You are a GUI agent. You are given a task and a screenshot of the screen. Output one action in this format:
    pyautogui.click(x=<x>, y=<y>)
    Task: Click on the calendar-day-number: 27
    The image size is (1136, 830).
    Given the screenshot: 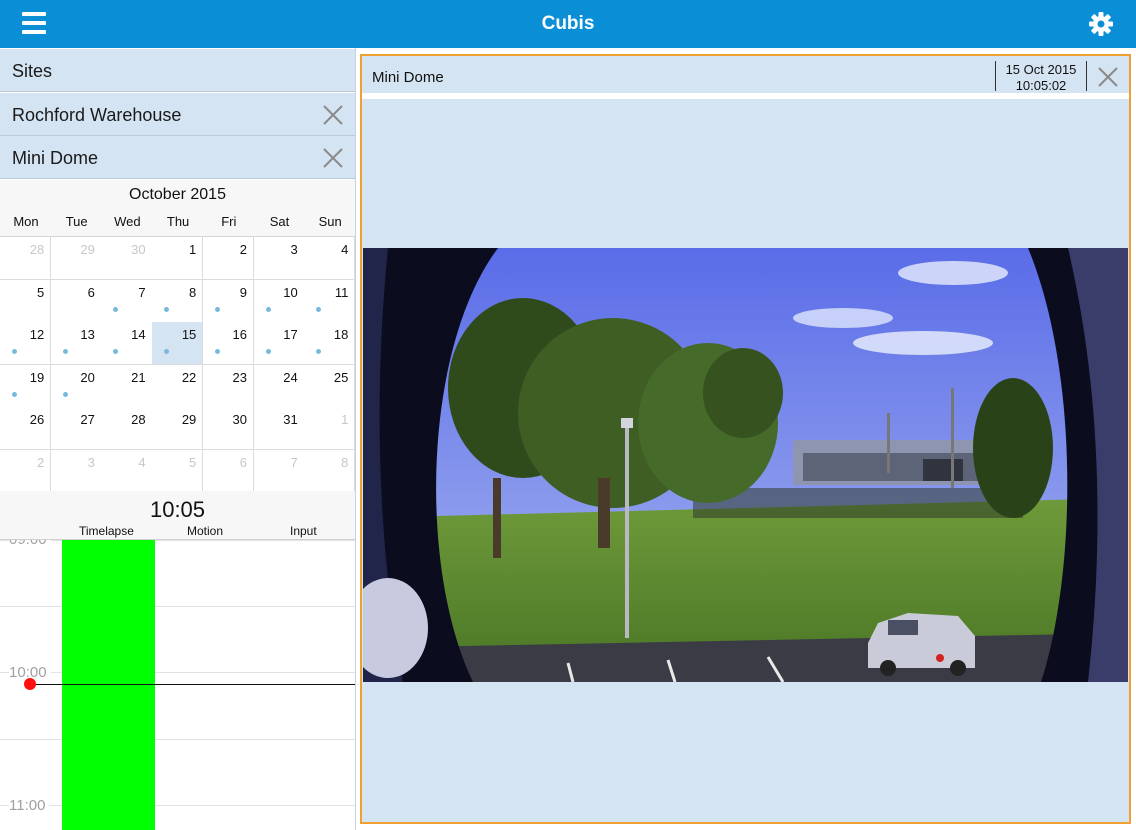 What is the action you would take?
    pyautogui.click(x=87, y=419)
    